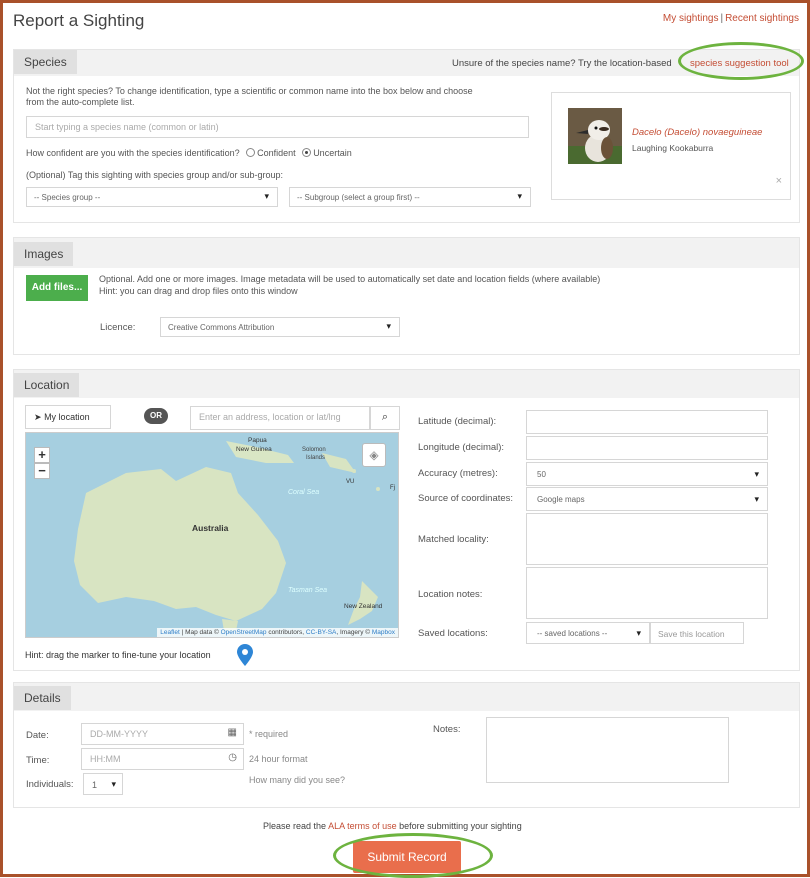 The height and width of the screenshot is (878, 810). Describe the element at coordinates (44, 254) in the screenshot. I see `images-tab: Images` at that location.